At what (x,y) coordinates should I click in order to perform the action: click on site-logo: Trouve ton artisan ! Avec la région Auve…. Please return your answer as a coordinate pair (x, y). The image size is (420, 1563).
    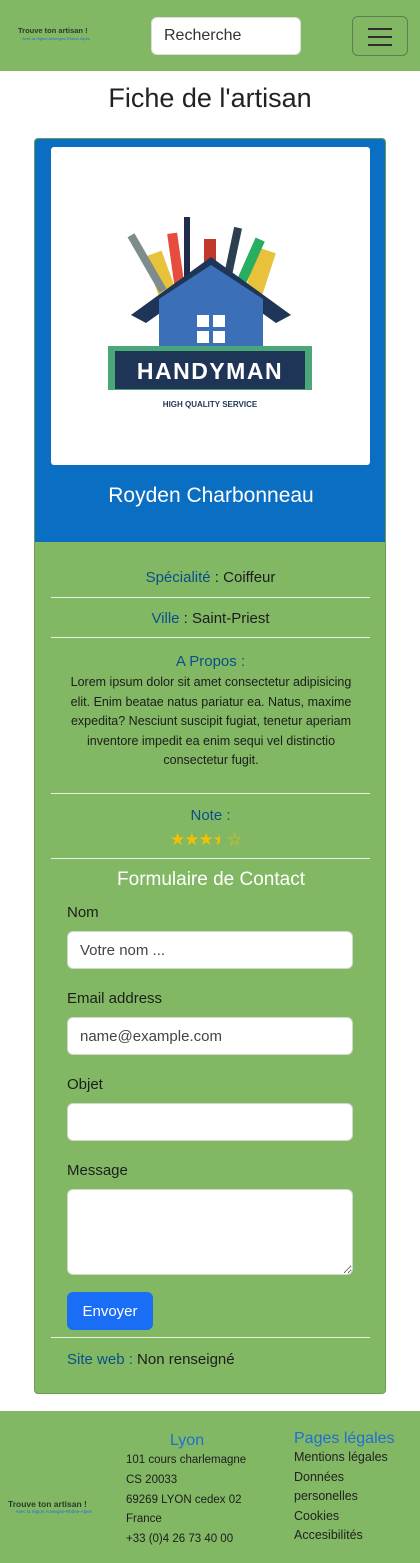
    Looking at the image, I should click on (54, 36).